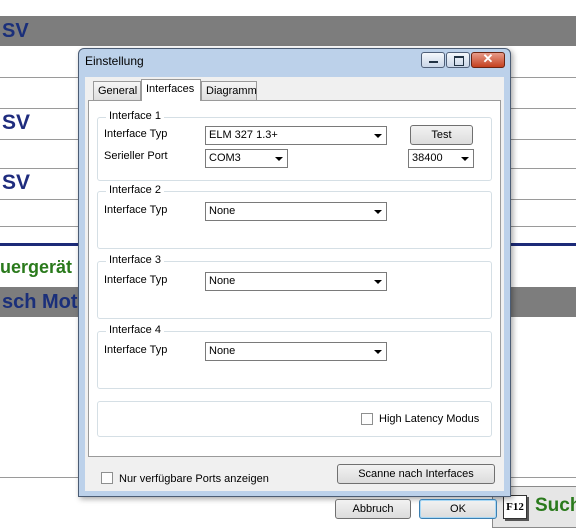  What do you see at coordinates (229, 90) in the screenshot?
I see `tab-diagramm: Diagramm` at bounding box center [229, 90].